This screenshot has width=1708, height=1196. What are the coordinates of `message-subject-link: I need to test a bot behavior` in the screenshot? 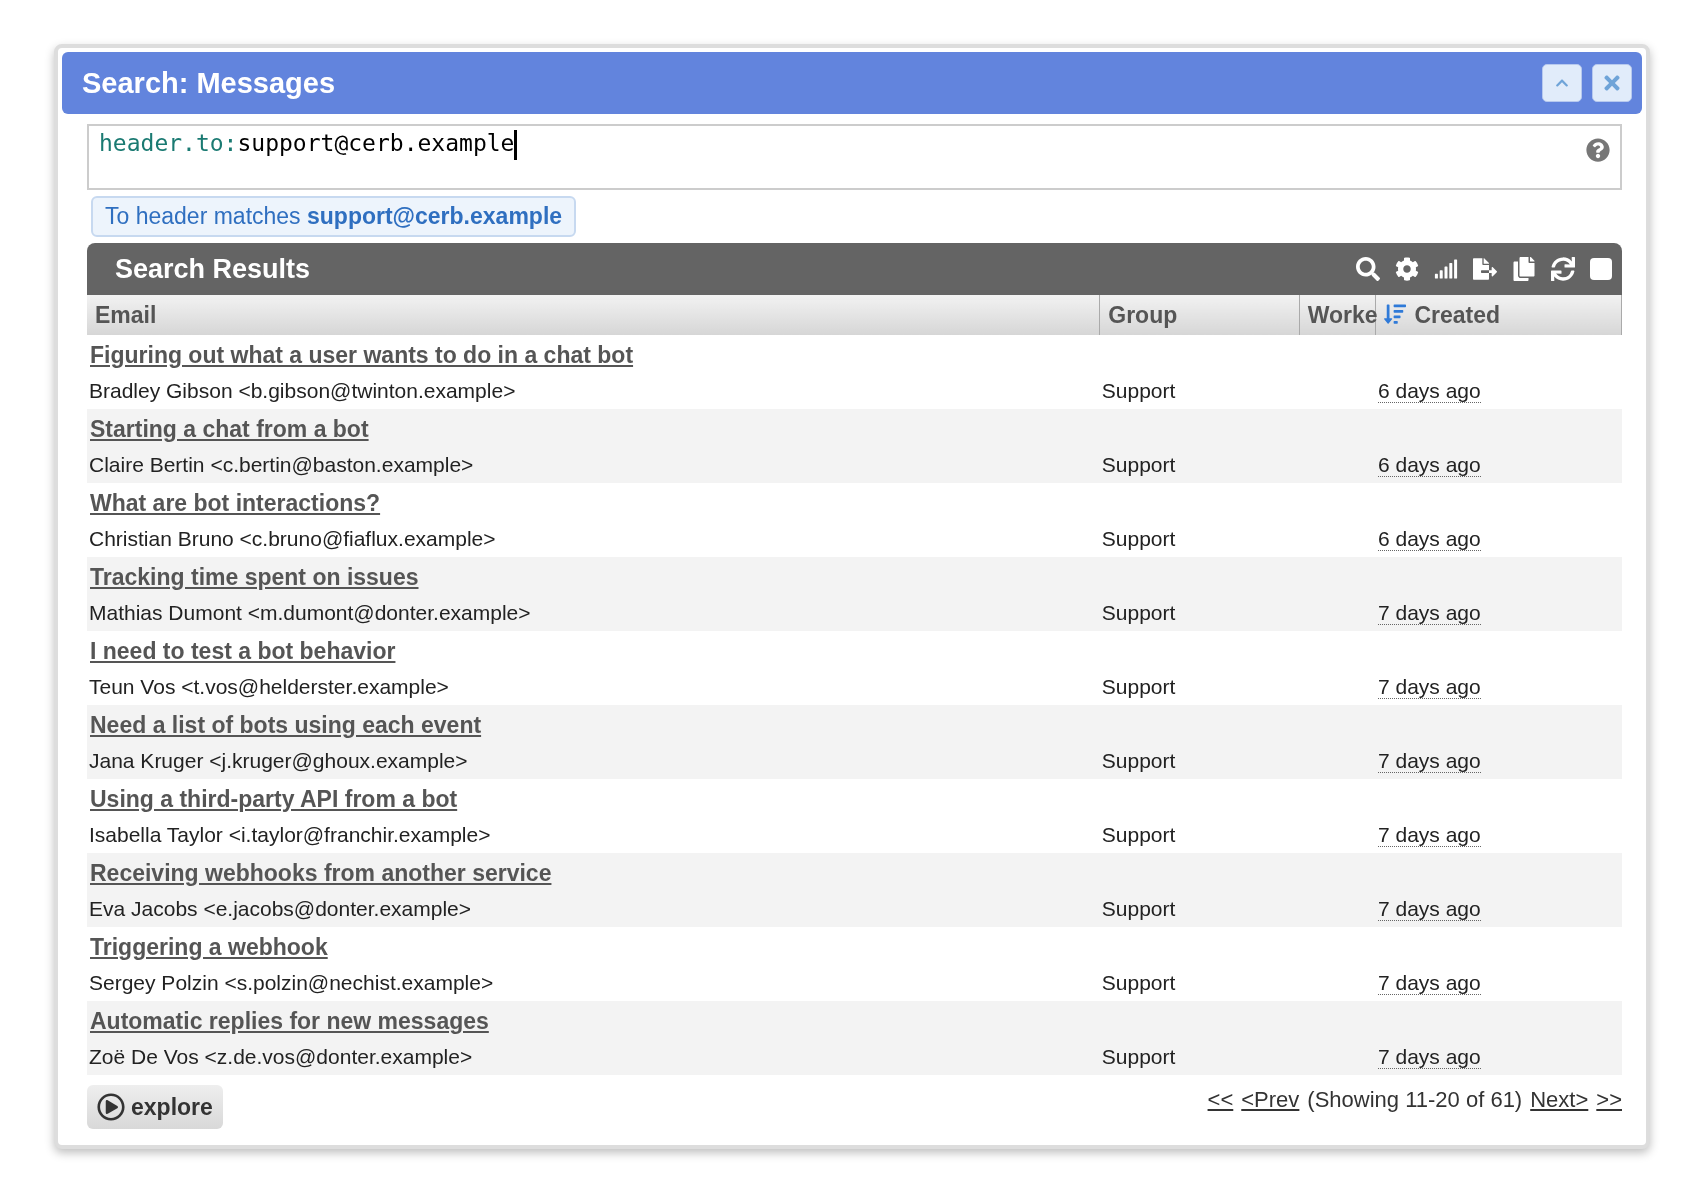 It's located at (242, 651).